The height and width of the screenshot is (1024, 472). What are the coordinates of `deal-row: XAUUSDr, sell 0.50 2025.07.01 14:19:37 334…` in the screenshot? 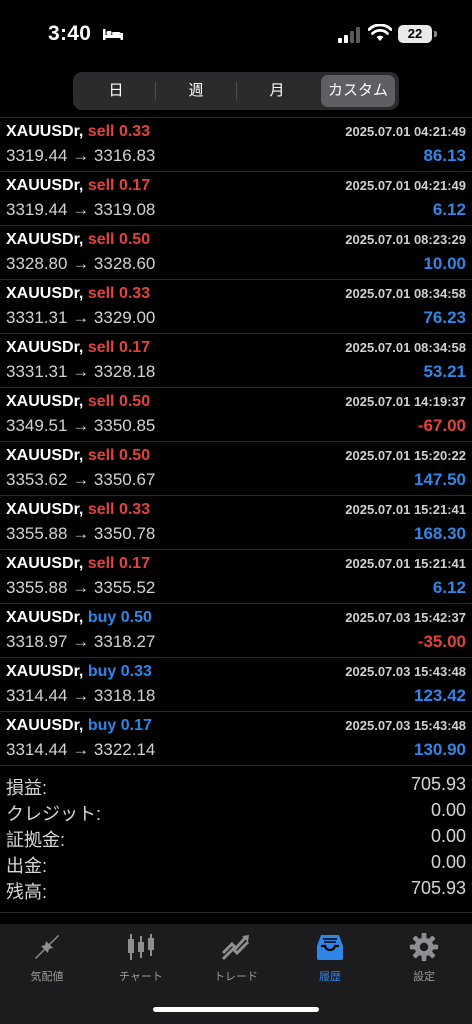 It's located at (236, 415).